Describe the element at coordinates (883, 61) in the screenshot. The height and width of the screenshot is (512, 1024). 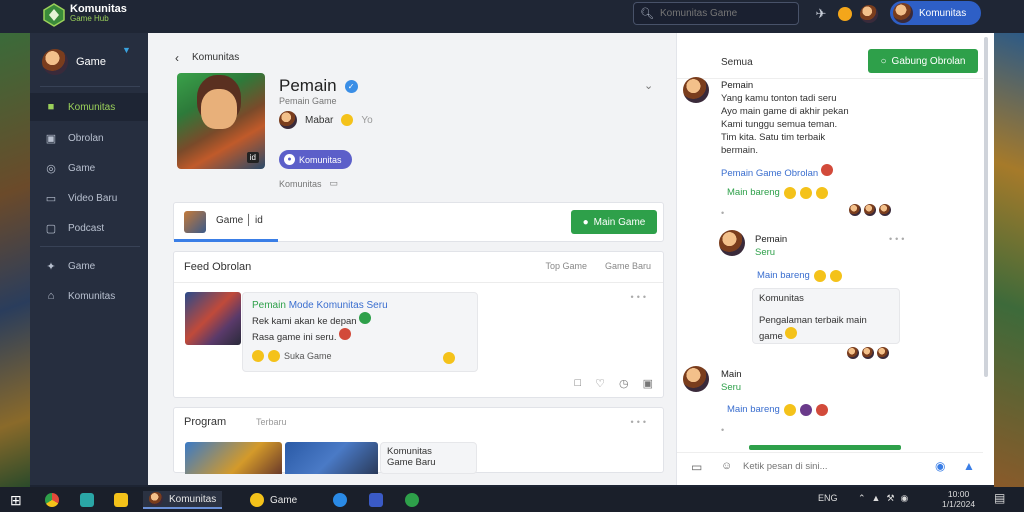
I see `chat-bubble-icon: ○` at that location.